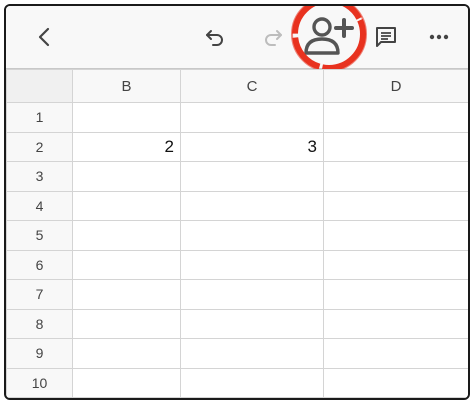 Image resolution: width=474 pixels, height=404 pixels. I want to click on comment-icon, so click(386, 37).